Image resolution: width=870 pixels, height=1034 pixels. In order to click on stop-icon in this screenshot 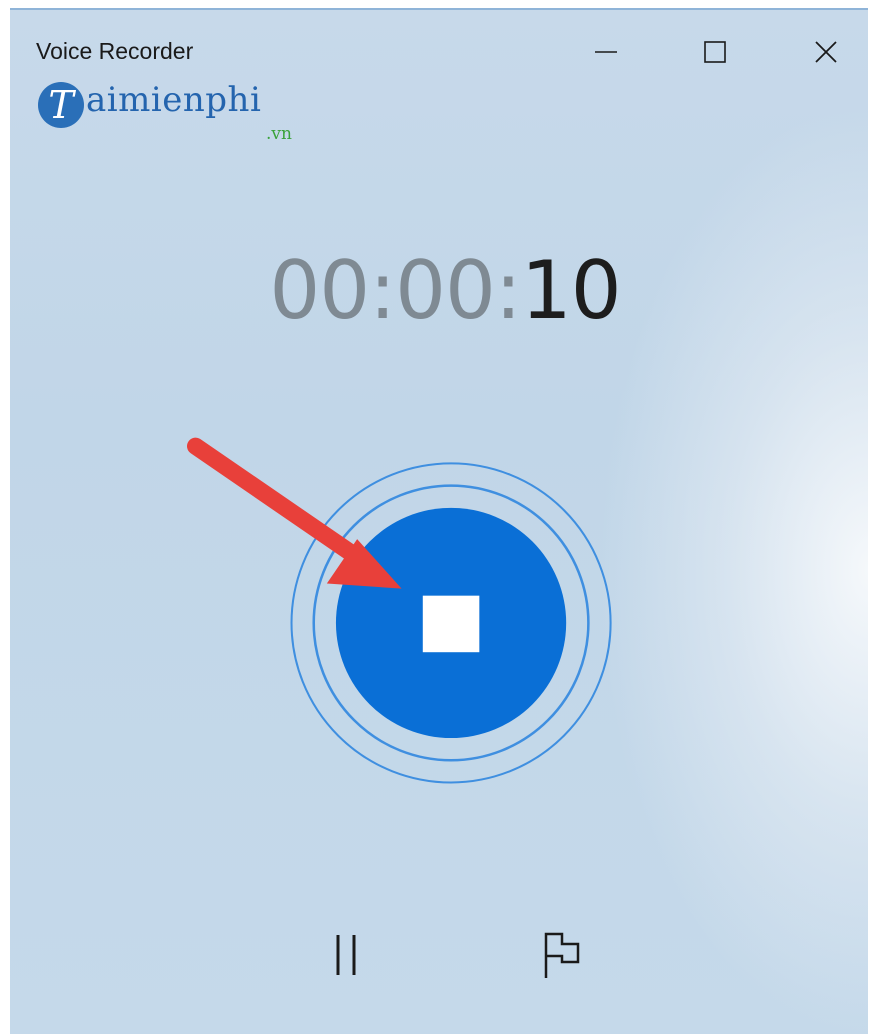, I will do `click(451, 624)`.